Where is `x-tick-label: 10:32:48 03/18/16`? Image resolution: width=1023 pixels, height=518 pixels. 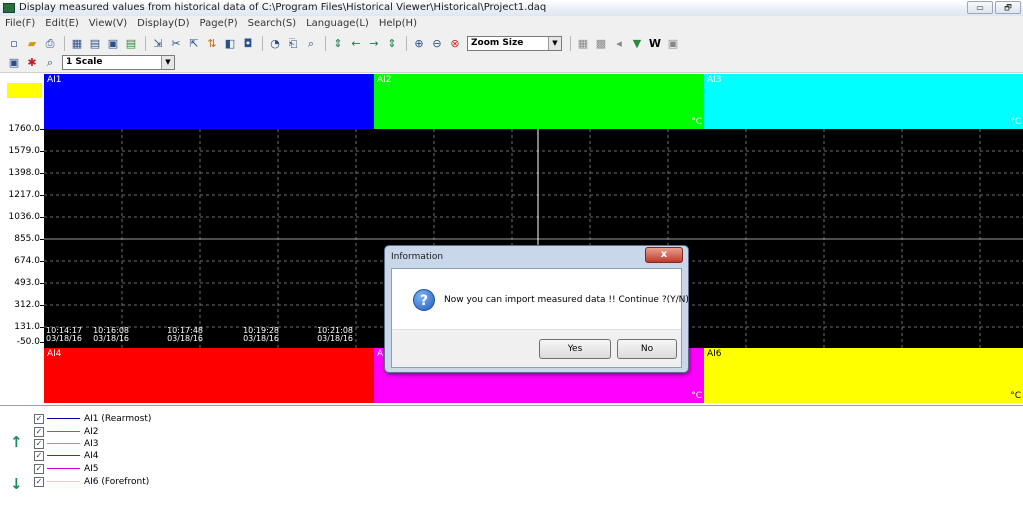
x-tick-label: 10:32:48 03/18/16 is located at coordinates (863, 336).